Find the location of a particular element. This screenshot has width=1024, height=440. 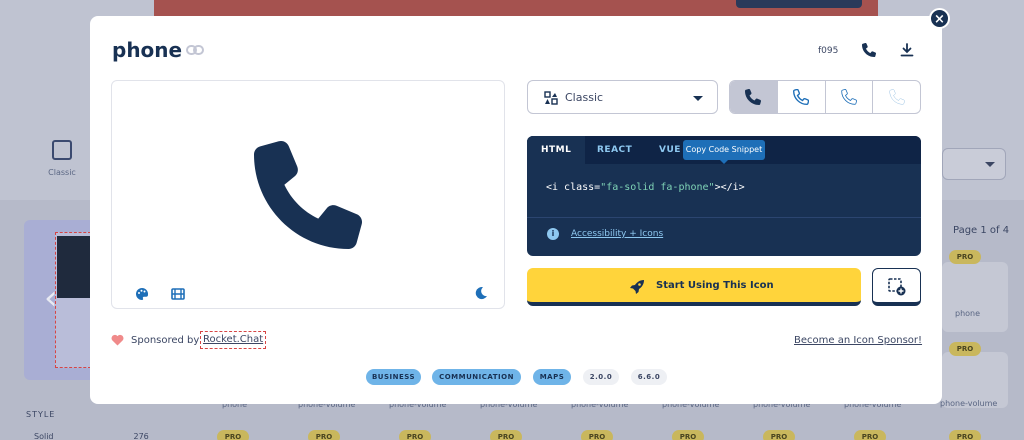

phone-preview-icon is located at coordinates (308, 195).